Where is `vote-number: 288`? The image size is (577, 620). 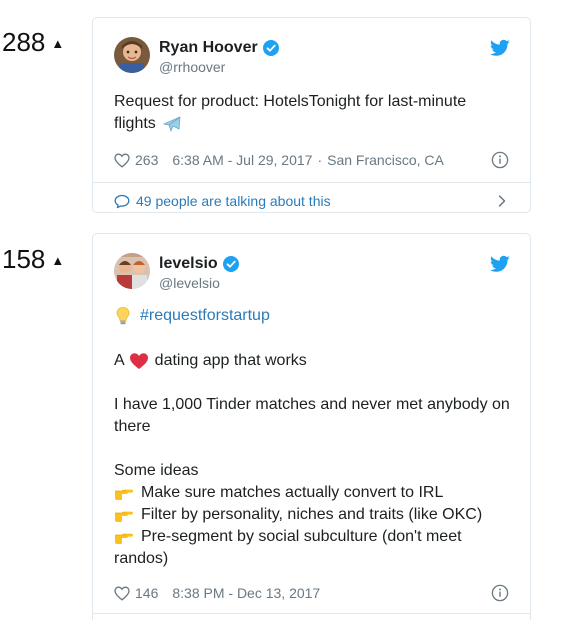
vote-number: 288 is located at coordinates (24, 42).